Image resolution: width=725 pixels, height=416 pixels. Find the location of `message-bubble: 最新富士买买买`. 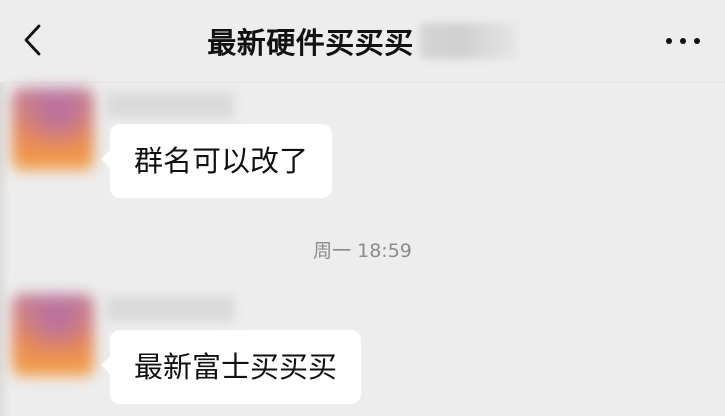

message-bubble: 最新富士买买买 is located at coordinates (231, 367).